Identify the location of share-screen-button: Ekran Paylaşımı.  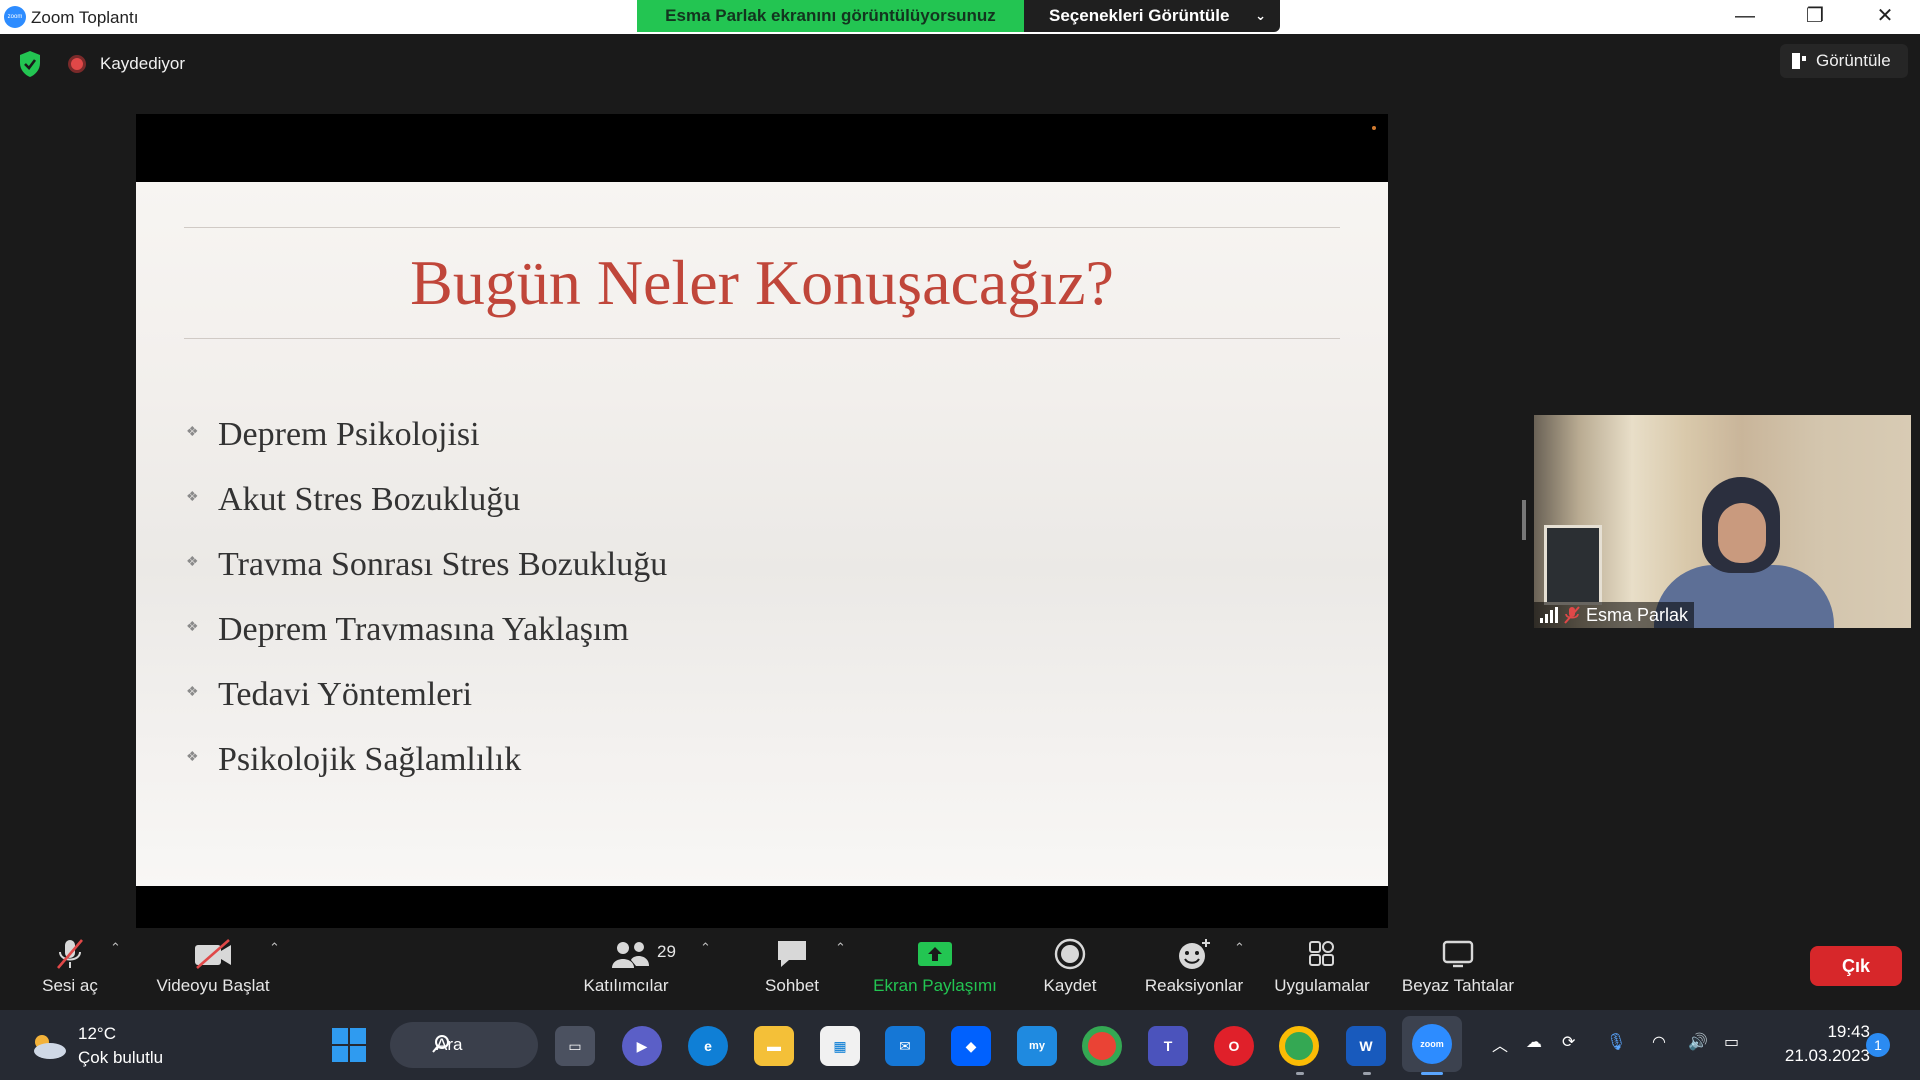
(935, 969).